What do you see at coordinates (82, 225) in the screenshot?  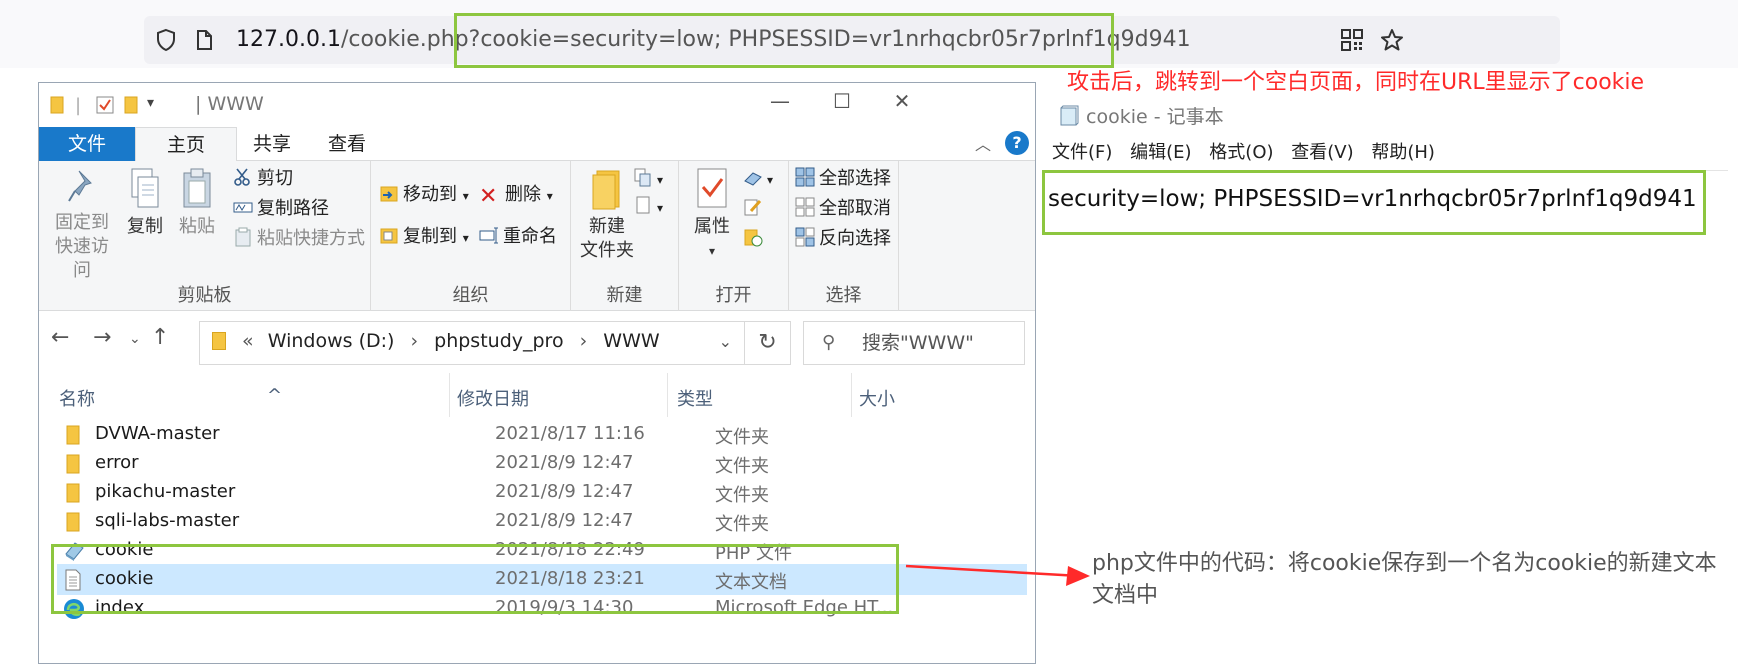 I see `pin-quick-access-button: 固定到快速访问` at bounding box center [82, 225].